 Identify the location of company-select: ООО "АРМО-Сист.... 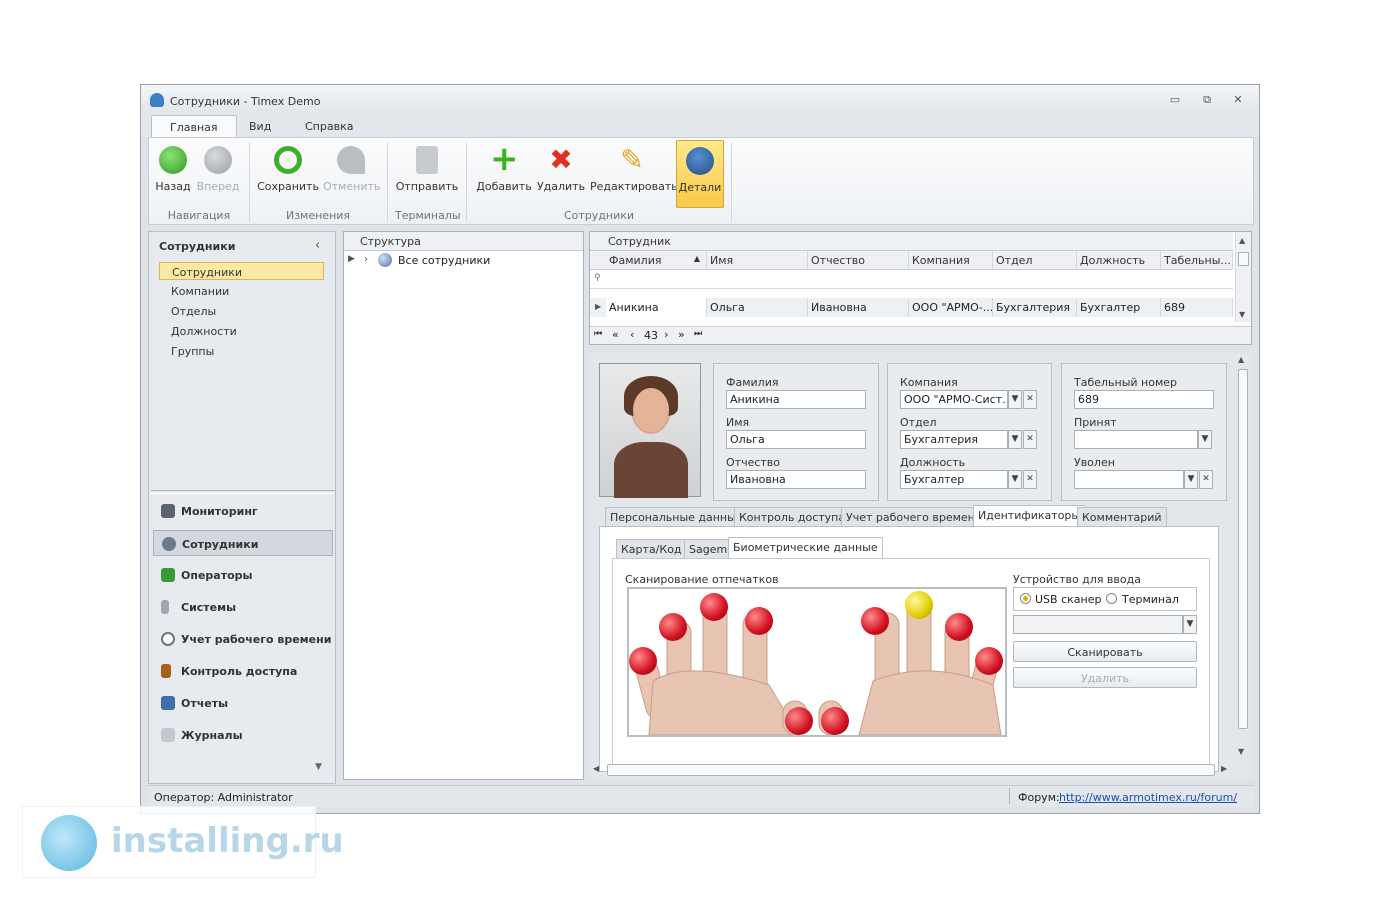
(954, 399).